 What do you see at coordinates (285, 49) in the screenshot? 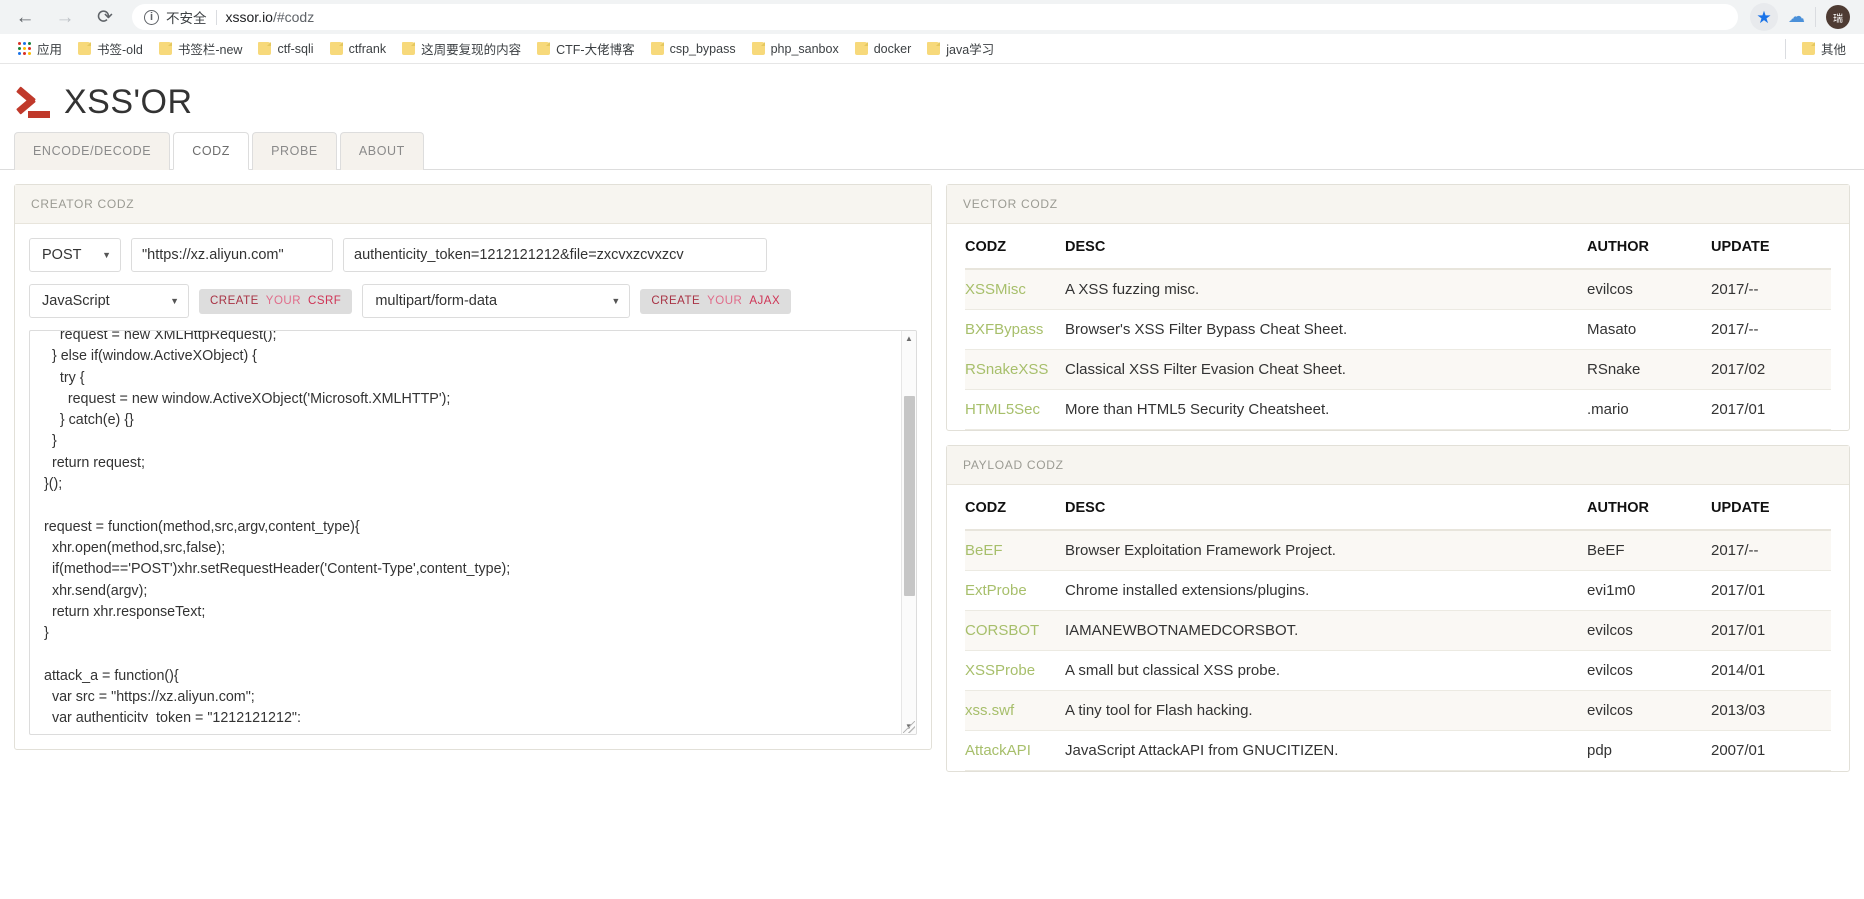
I see `bookmark-item: ctf-sqli` at bounding box center [285, 49].